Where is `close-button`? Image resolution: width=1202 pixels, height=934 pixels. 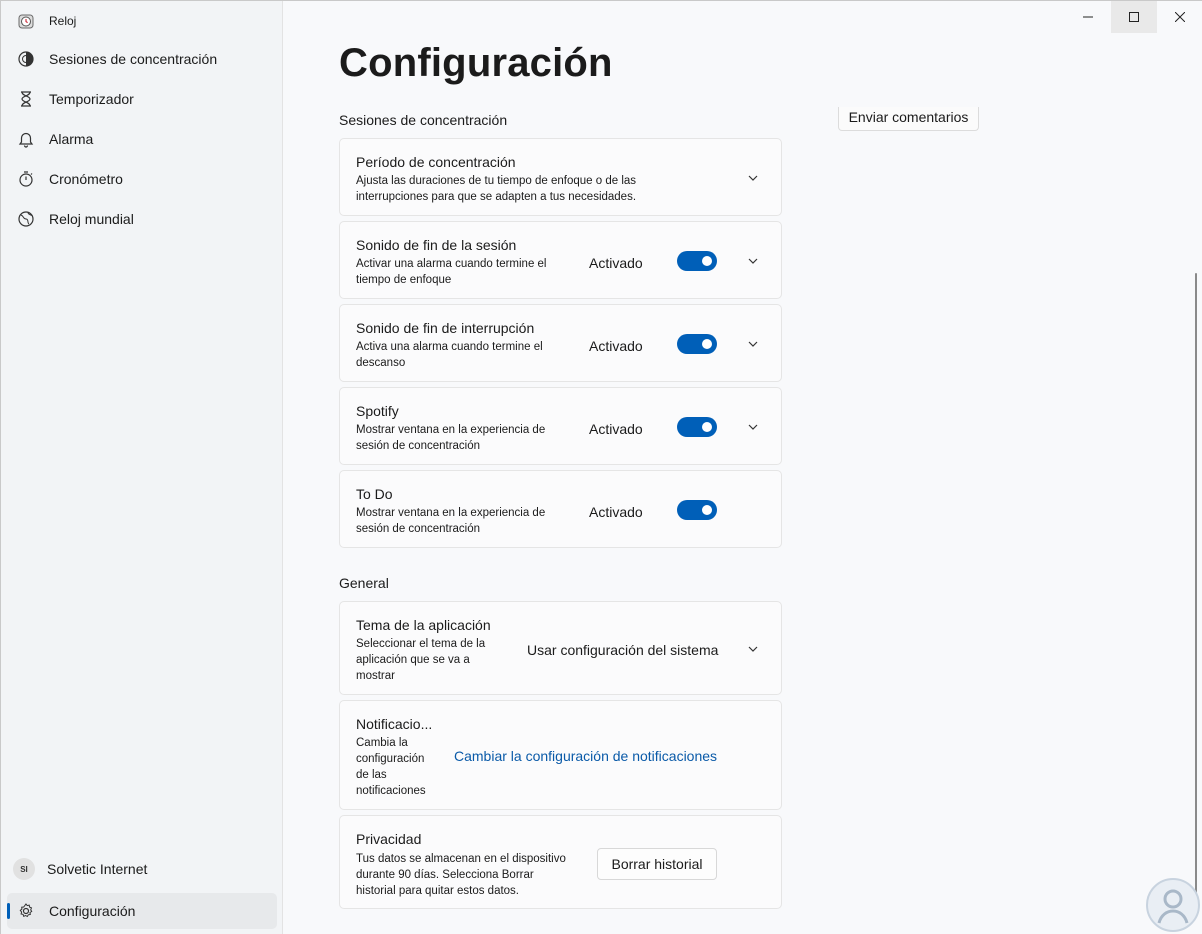
close-button is located at coordinates (1179, 17).